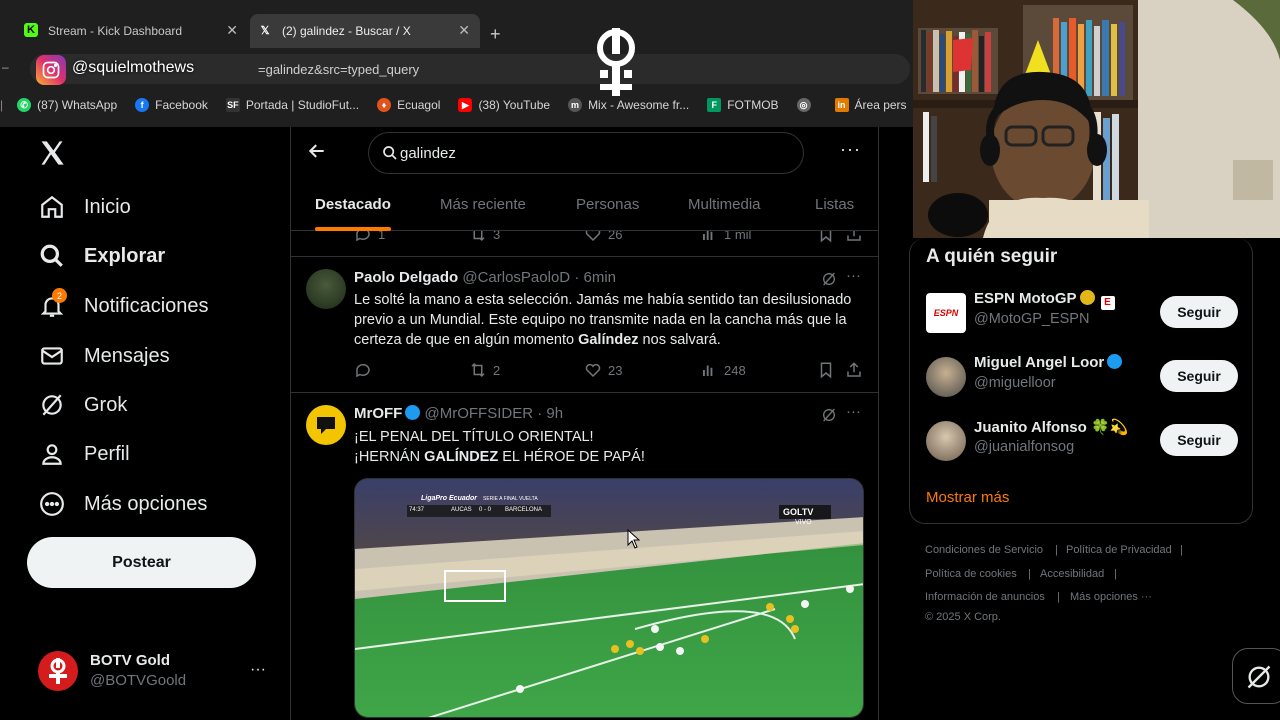 This screenshot has width=1280, height=720. What do you see at coordinates (870, 105) in the screenshot?
I see `bookmark-area-personal: in Área pers` at bounding box center [870, 105].